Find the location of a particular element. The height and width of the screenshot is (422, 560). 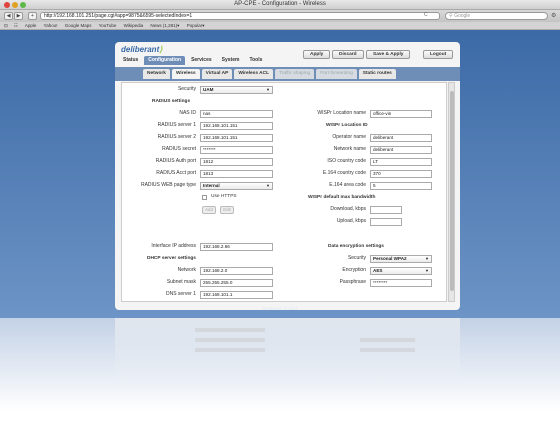

logo: deliberant⟩ is located at coordinates (141, 49).